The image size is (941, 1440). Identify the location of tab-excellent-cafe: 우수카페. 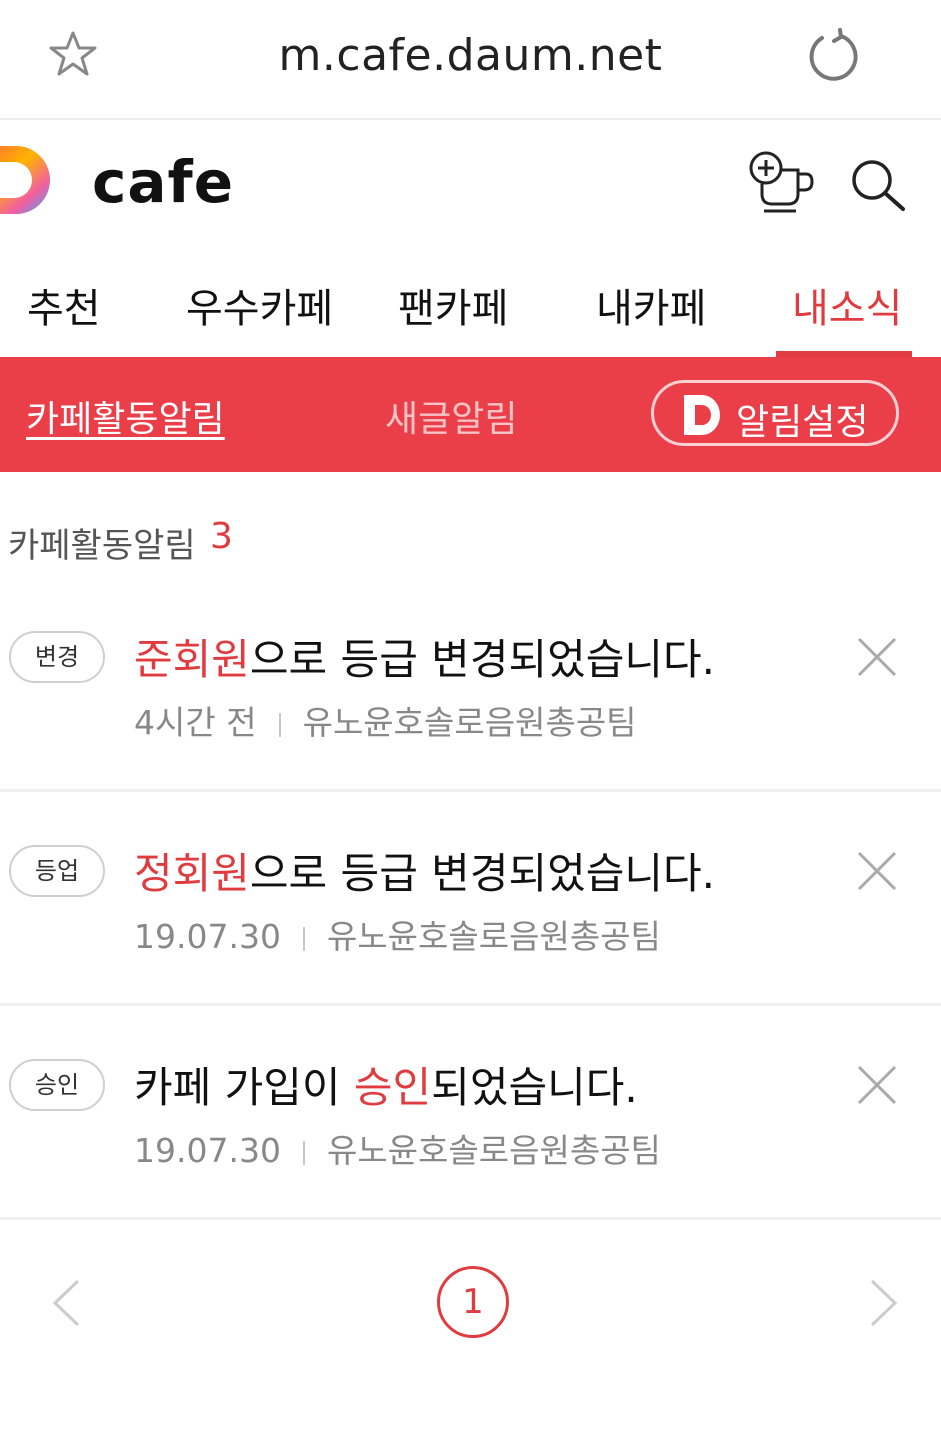
(259, 305).